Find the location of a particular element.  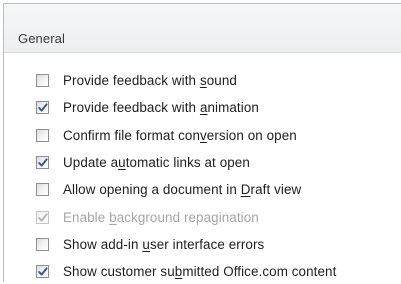

option-label-text: ser interface errors is located at coordinates (207, 244).